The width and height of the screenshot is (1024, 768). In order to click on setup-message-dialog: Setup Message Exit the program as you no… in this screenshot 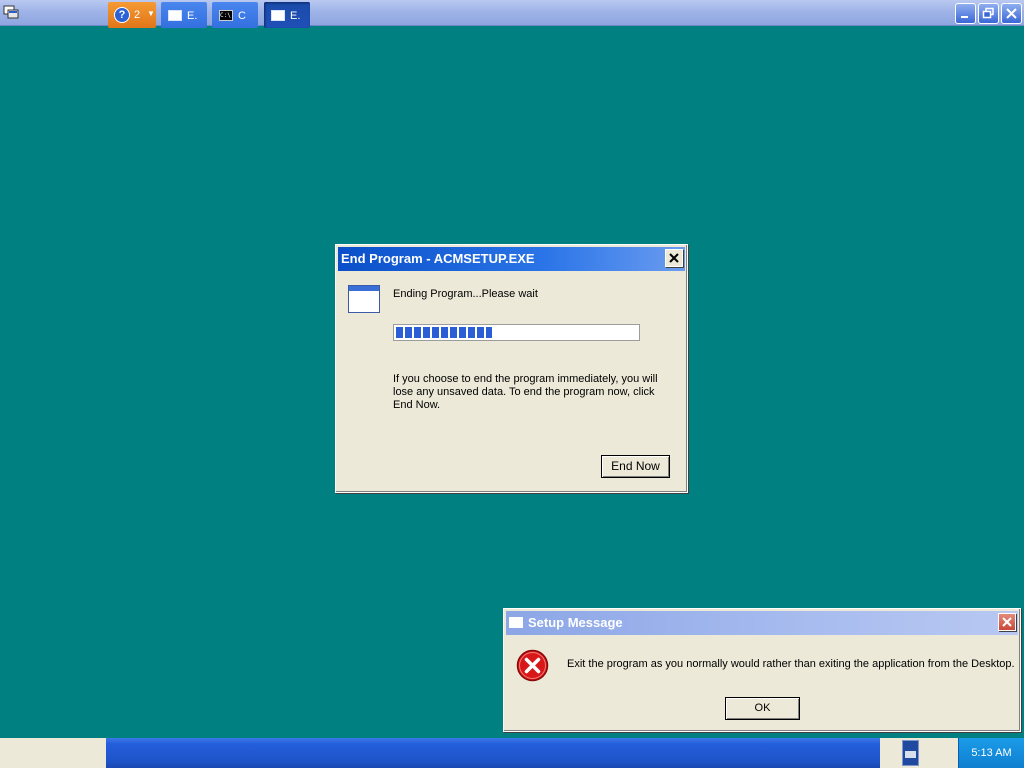, I will do `click(762, 670)`.